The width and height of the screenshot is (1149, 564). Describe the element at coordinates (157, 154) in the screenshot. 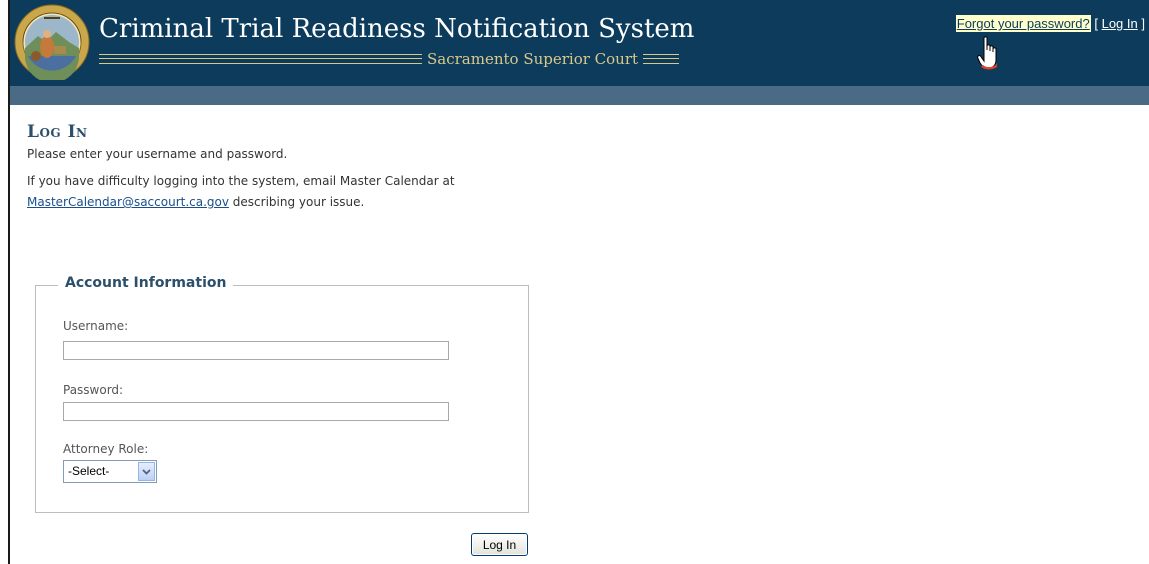

I see `login-instruction: Please enter your username and password.` at that location.